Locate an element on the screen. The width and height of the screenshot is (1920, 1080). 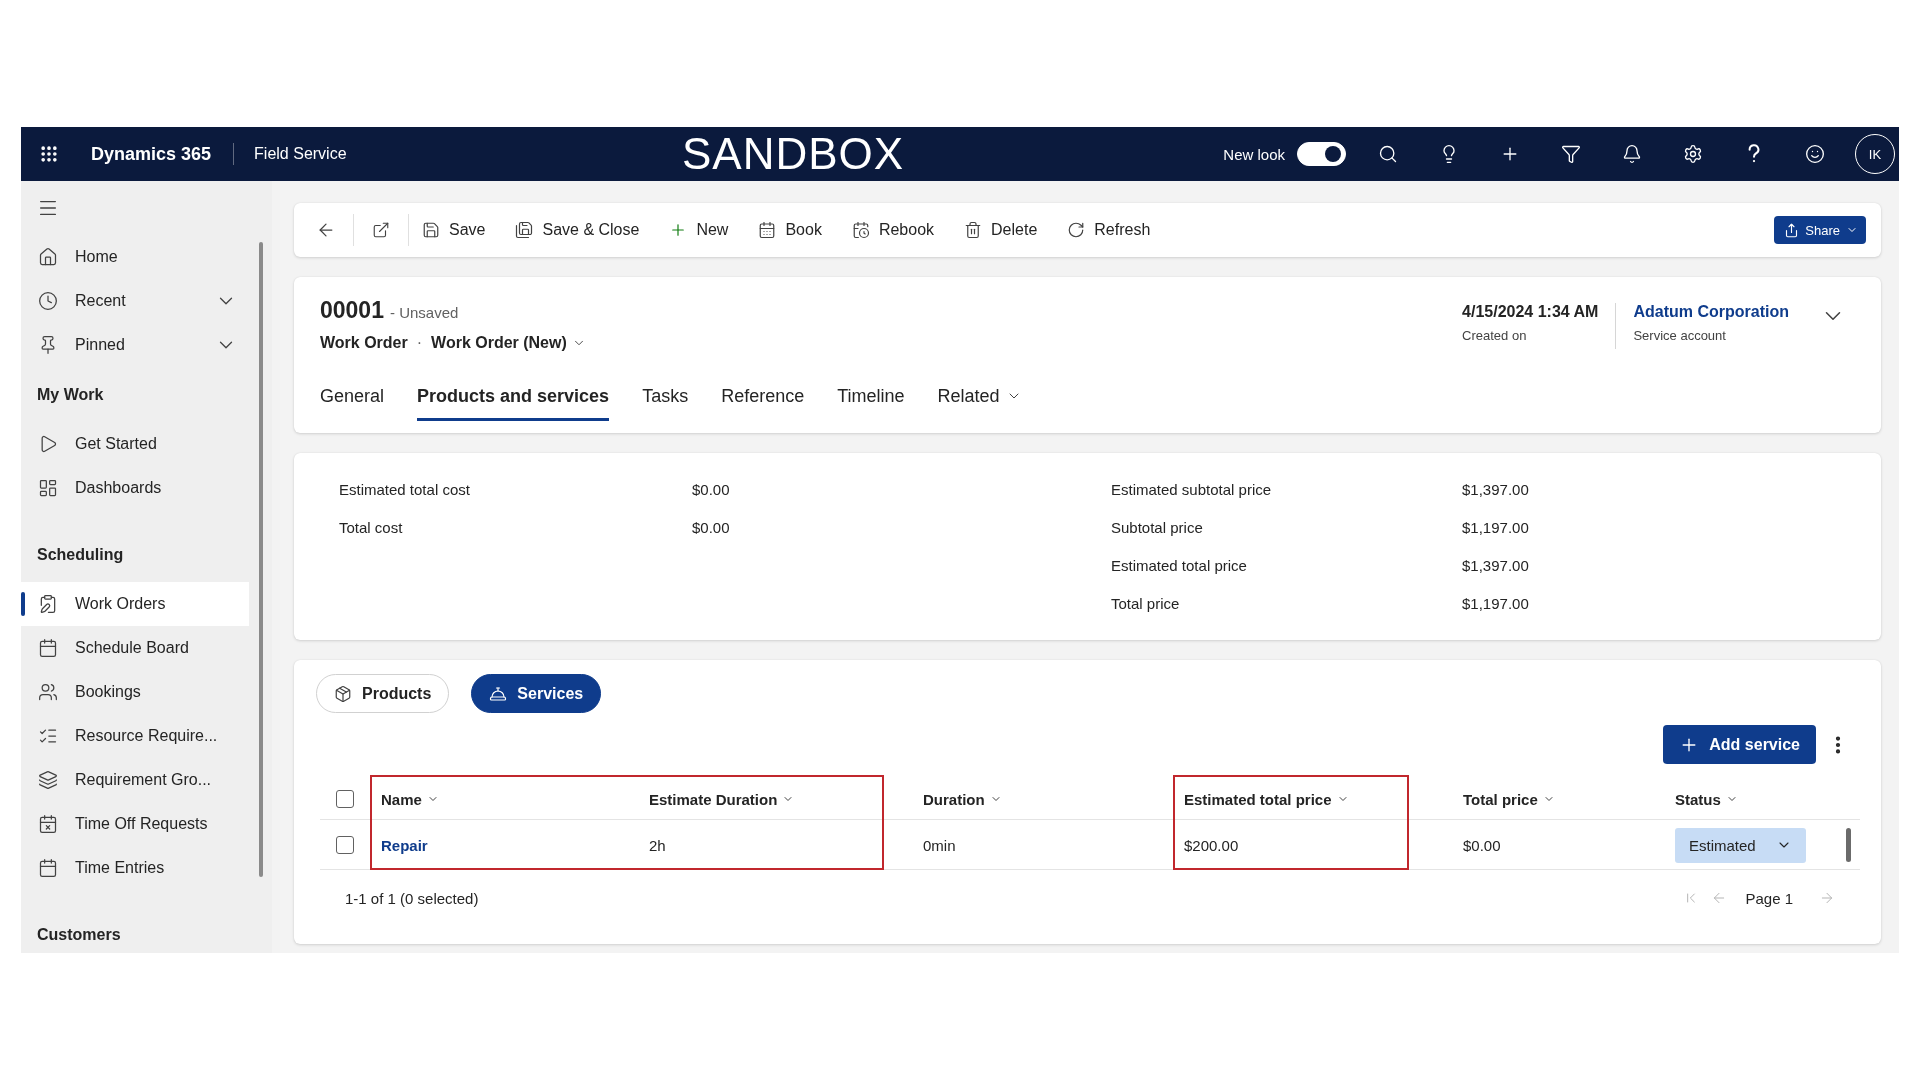
tab: Related is located at coordinates (979, 399).